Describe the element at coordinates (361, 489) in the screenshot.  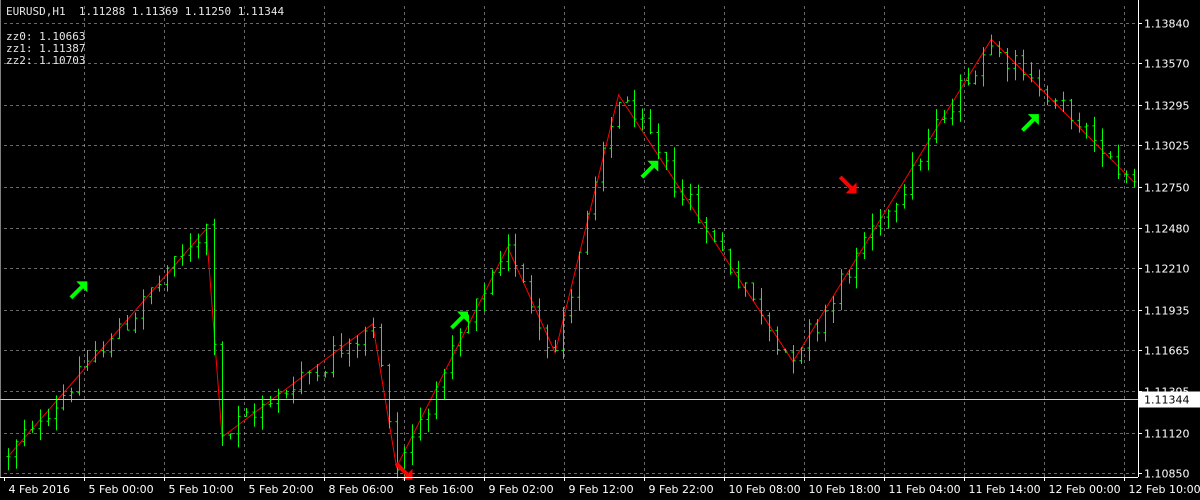
I see `x-tick-label: 8 Feb 06:00` at that location.